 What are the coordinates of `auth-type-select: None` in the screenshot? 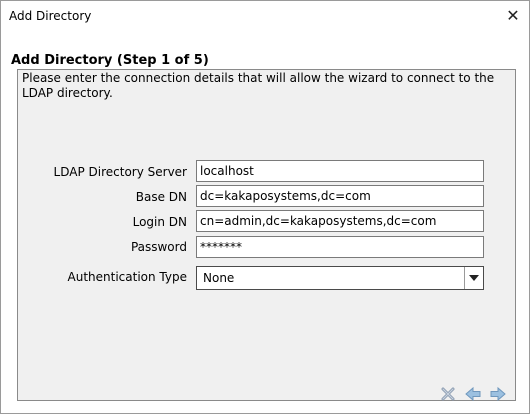 It's located at (340, 278).